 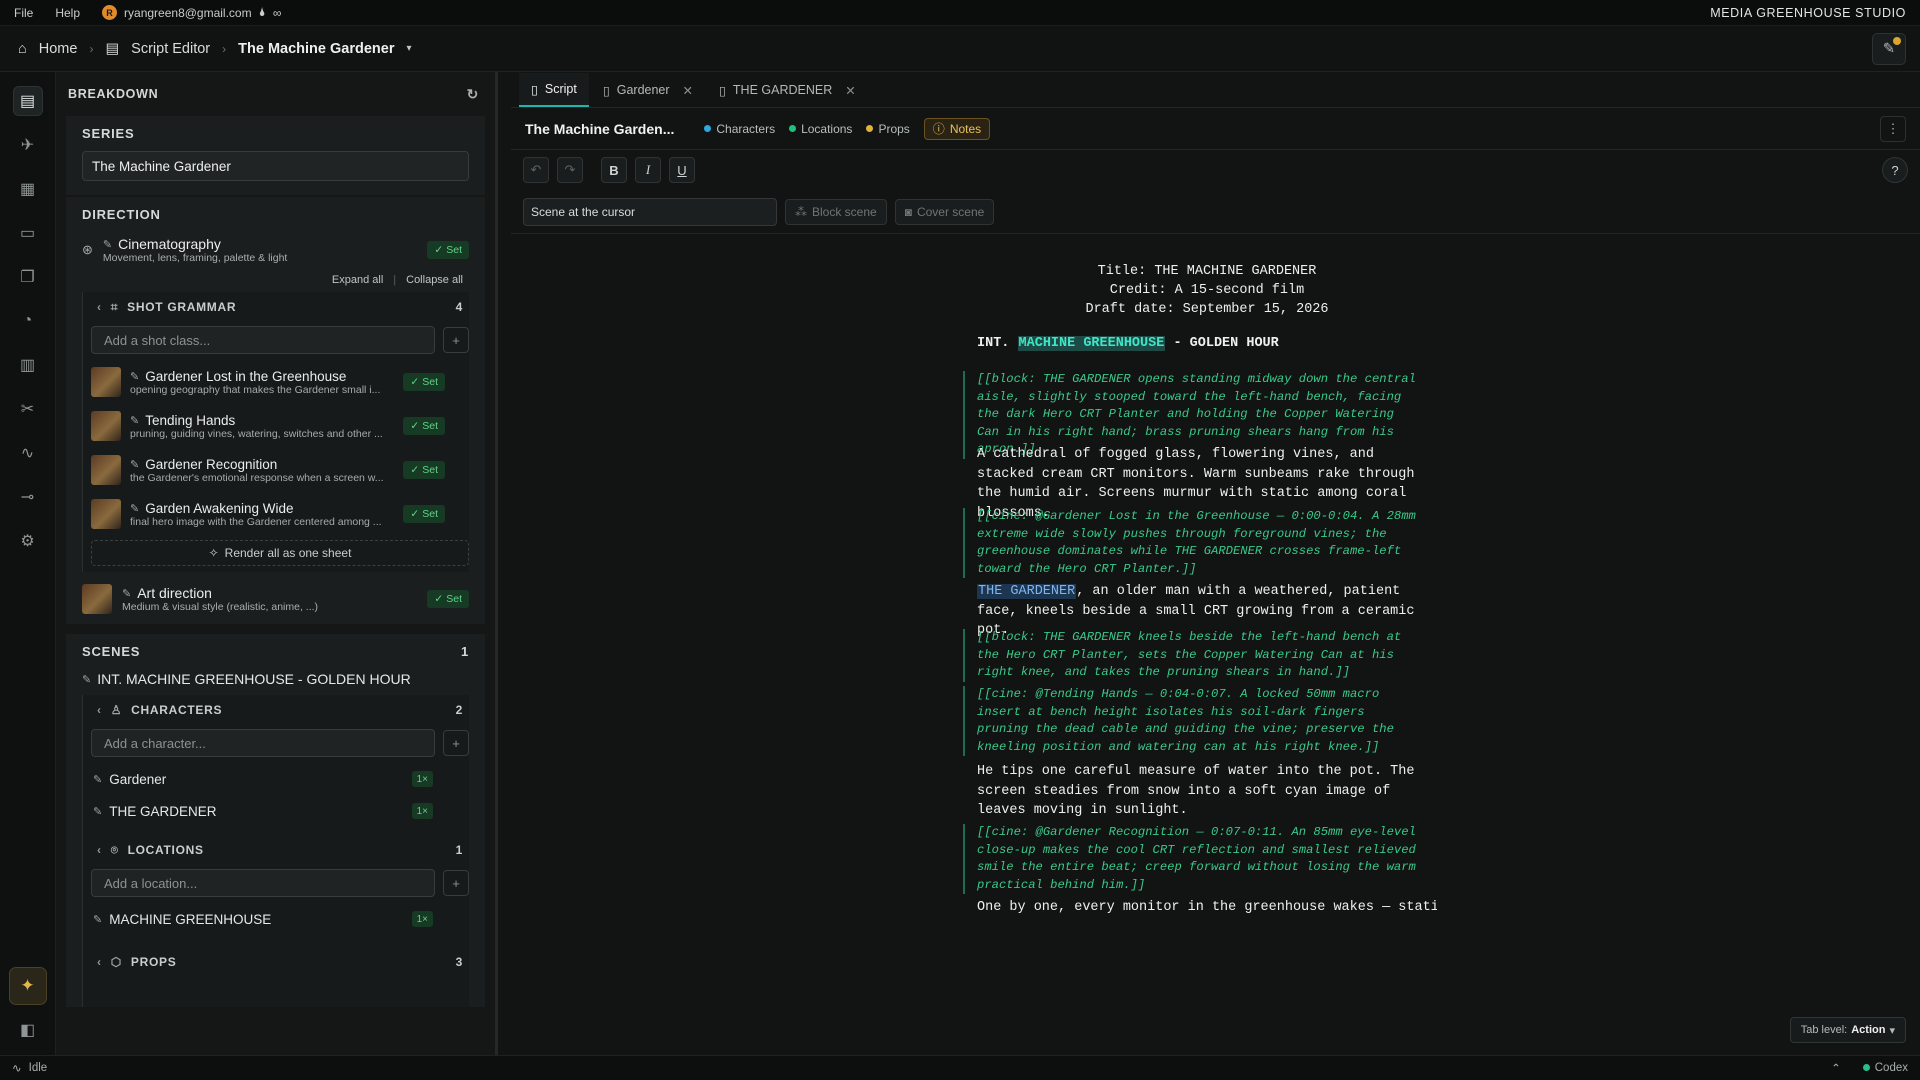 I want to click on locations-dot, so click(x=793, y=128).